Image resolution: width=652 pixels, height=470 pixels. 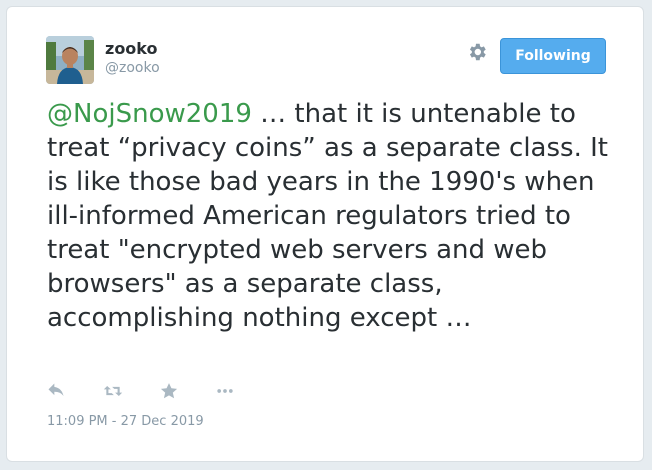 What do you see at coordinates (553, 56) in the screenshot?
I see `following-button: Following` at bounding box center [553, 56].